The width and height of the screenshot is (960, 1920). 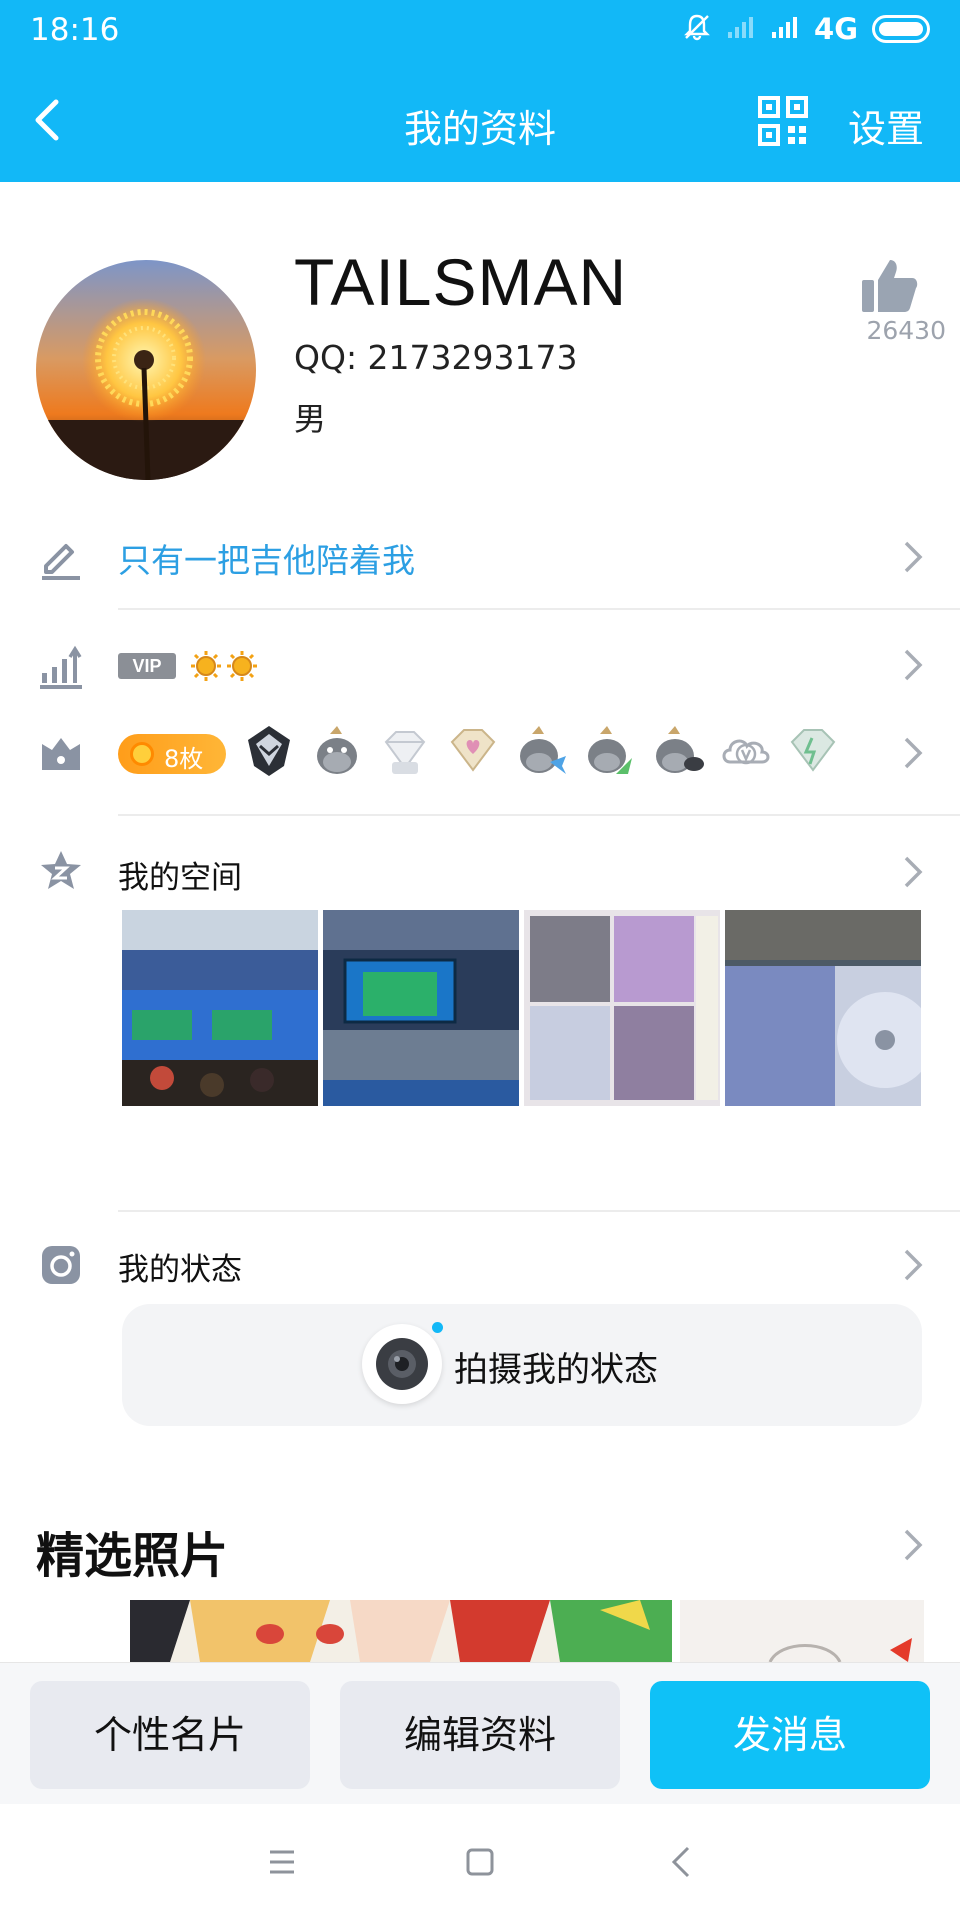 What do you see at coordinates (61, 871) in the screenshot?
I see `qzone-star-icon` at bounding box center [61, 871].